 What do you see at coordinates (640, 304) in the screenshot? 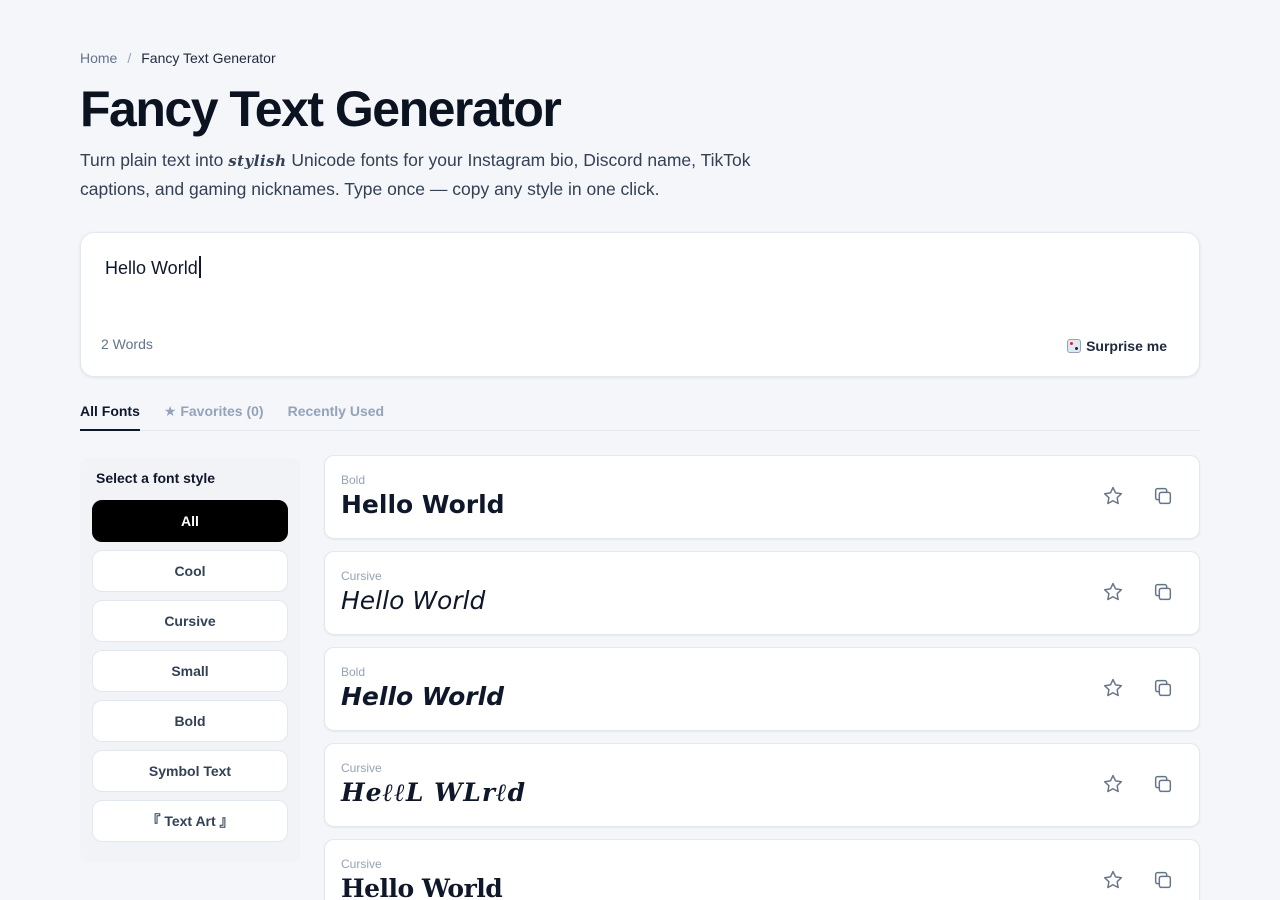
I see `text-input-card: 2 Words Surprise me` at bounding box center [640, 304].